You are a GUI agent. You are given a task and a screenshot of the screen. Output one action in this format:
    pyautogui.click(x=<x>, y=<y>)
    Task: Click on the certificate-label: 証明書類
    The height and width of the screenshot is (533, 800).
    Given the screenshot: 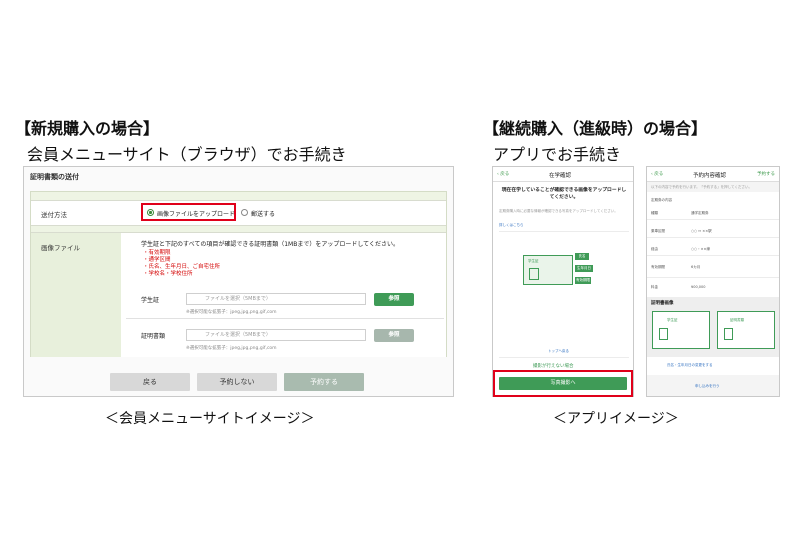 What is the action you would take?
    pyautogui.click(x=153, y=336)
    